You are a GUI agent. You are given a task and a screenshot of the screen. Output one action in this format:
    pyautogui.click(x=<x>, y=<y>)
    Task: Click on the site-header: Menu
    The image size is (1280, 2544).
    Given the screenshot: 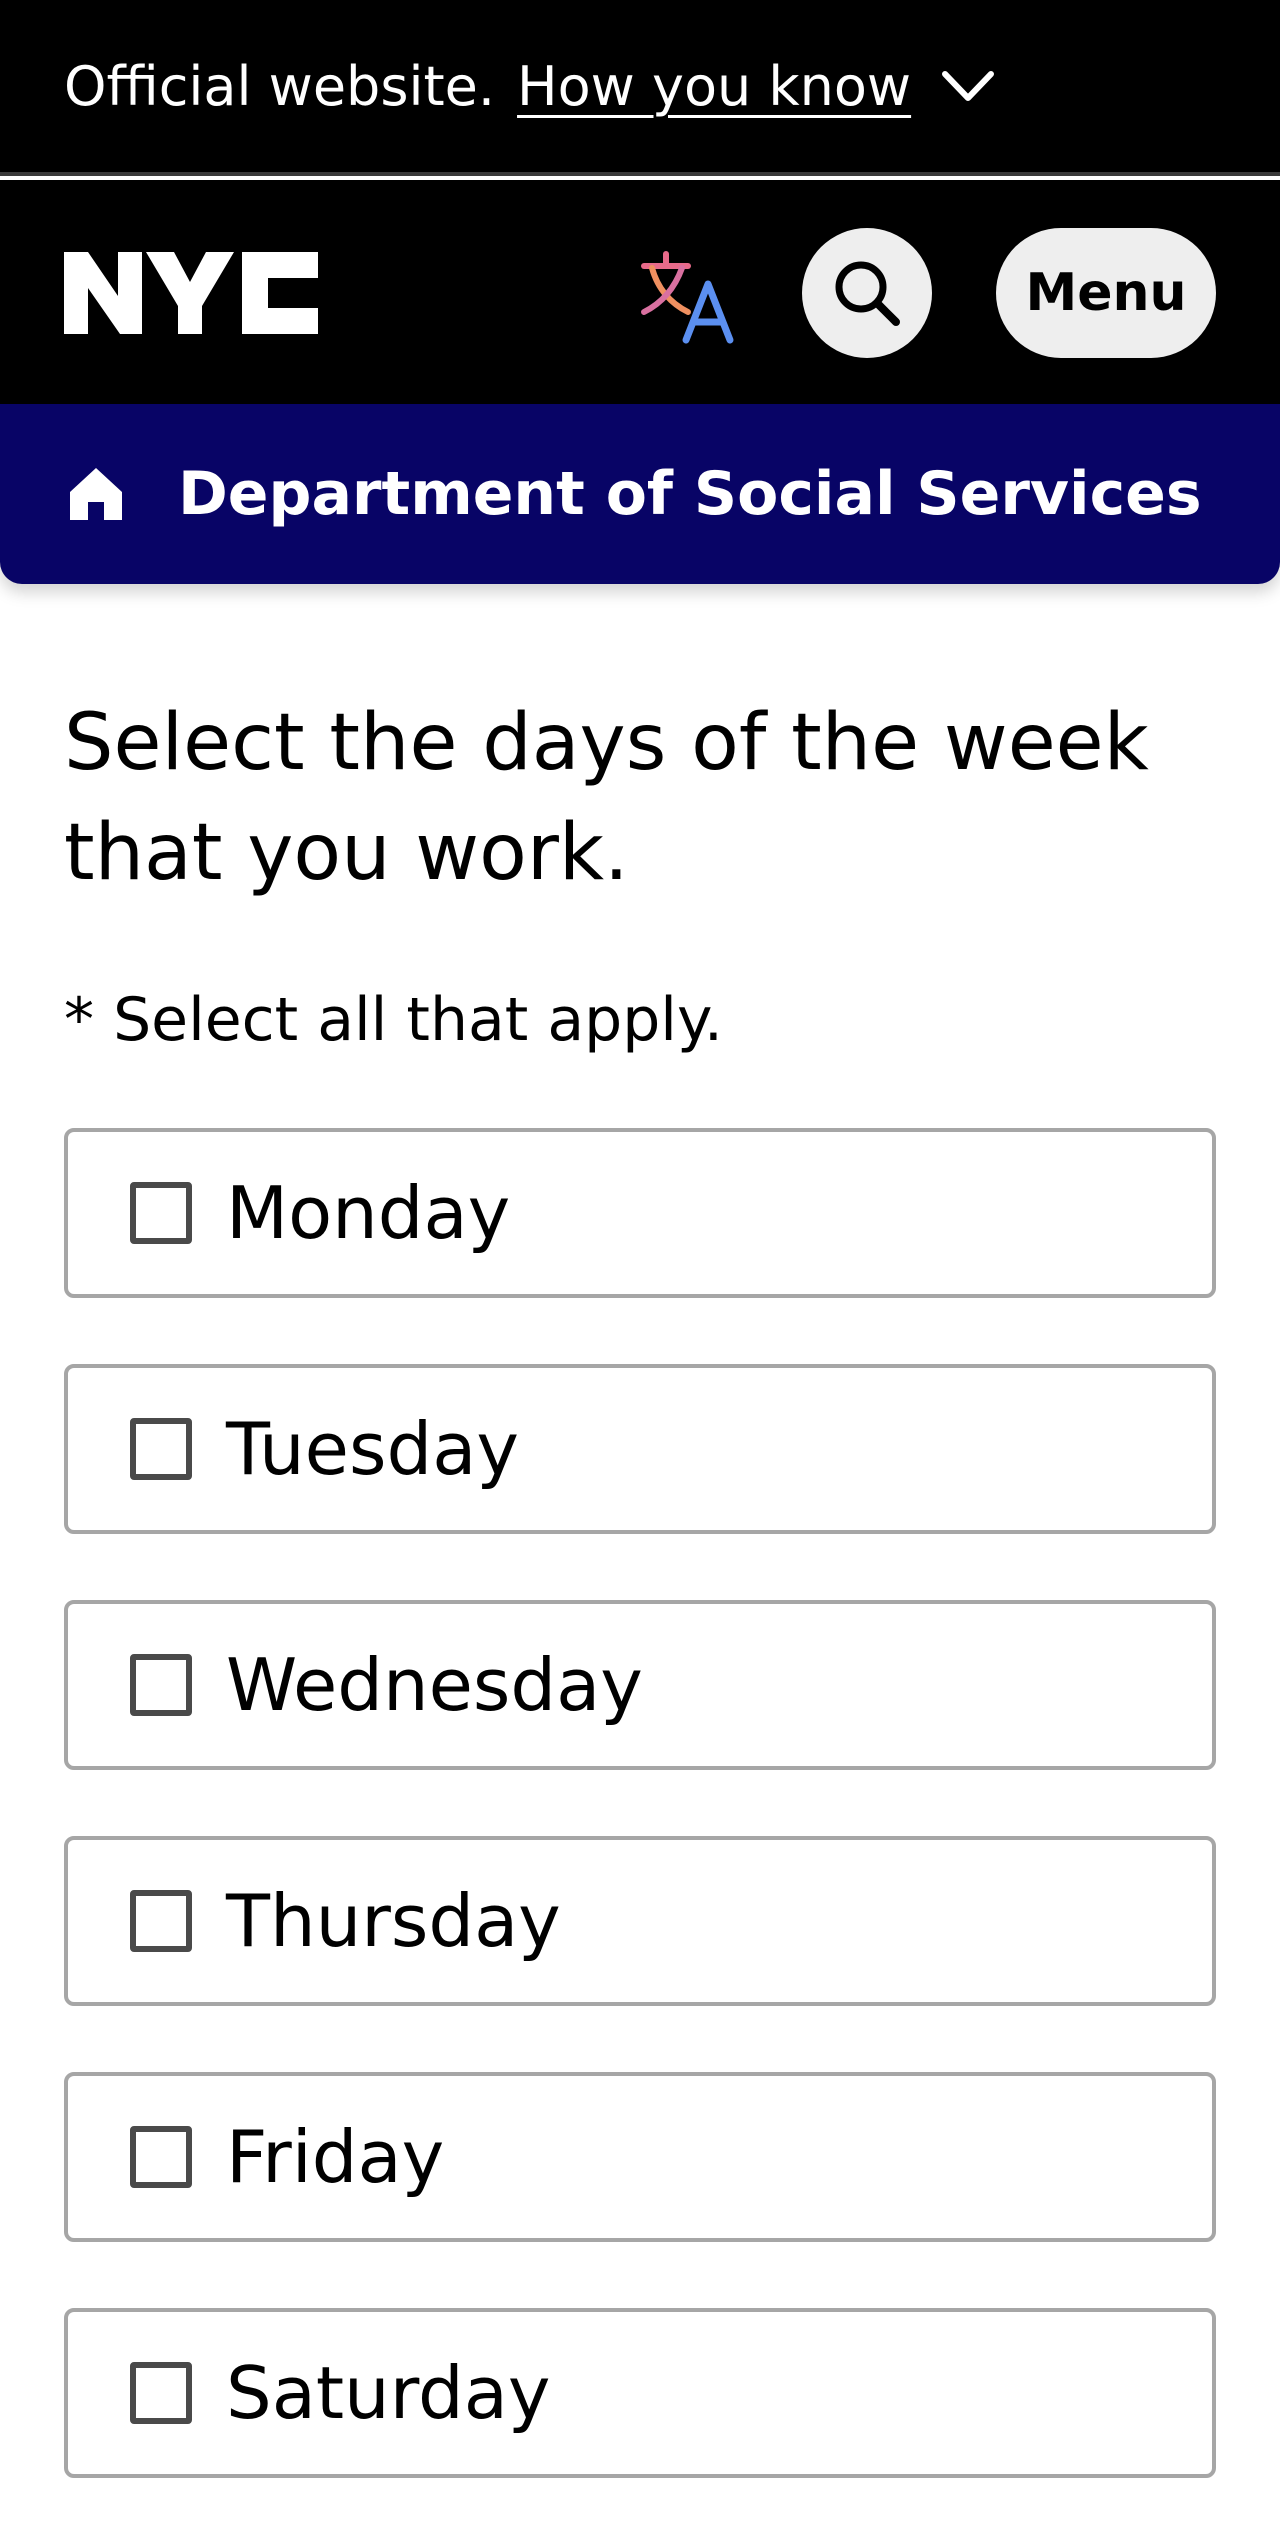 What is the action you would take?
    pyautogui.click(x=640, y=292)
    